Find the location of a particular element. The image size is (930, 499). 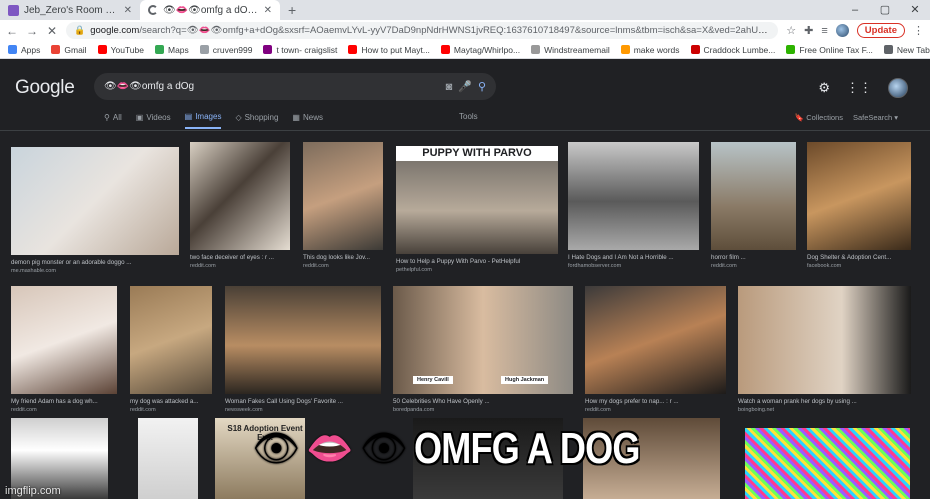

stop-loading-icon: ✕ is located at coordinates (52, 31).